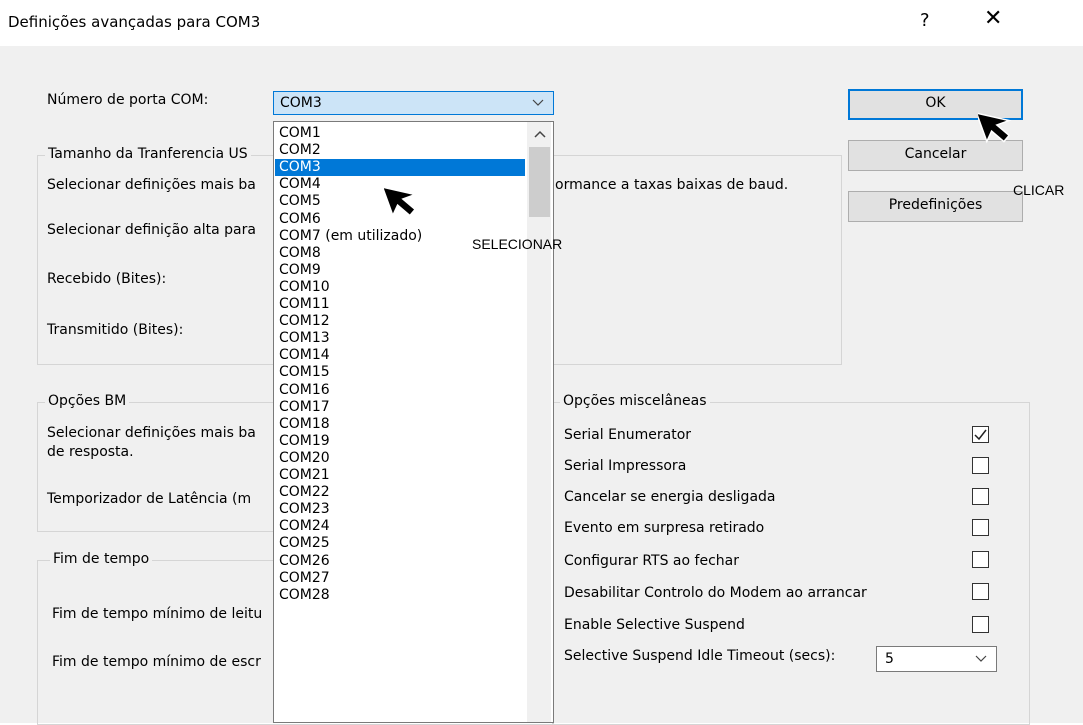  Describe the element at coordinates (400, 338) in the screenshot. I see `dropdown-option: COM13` at that location.